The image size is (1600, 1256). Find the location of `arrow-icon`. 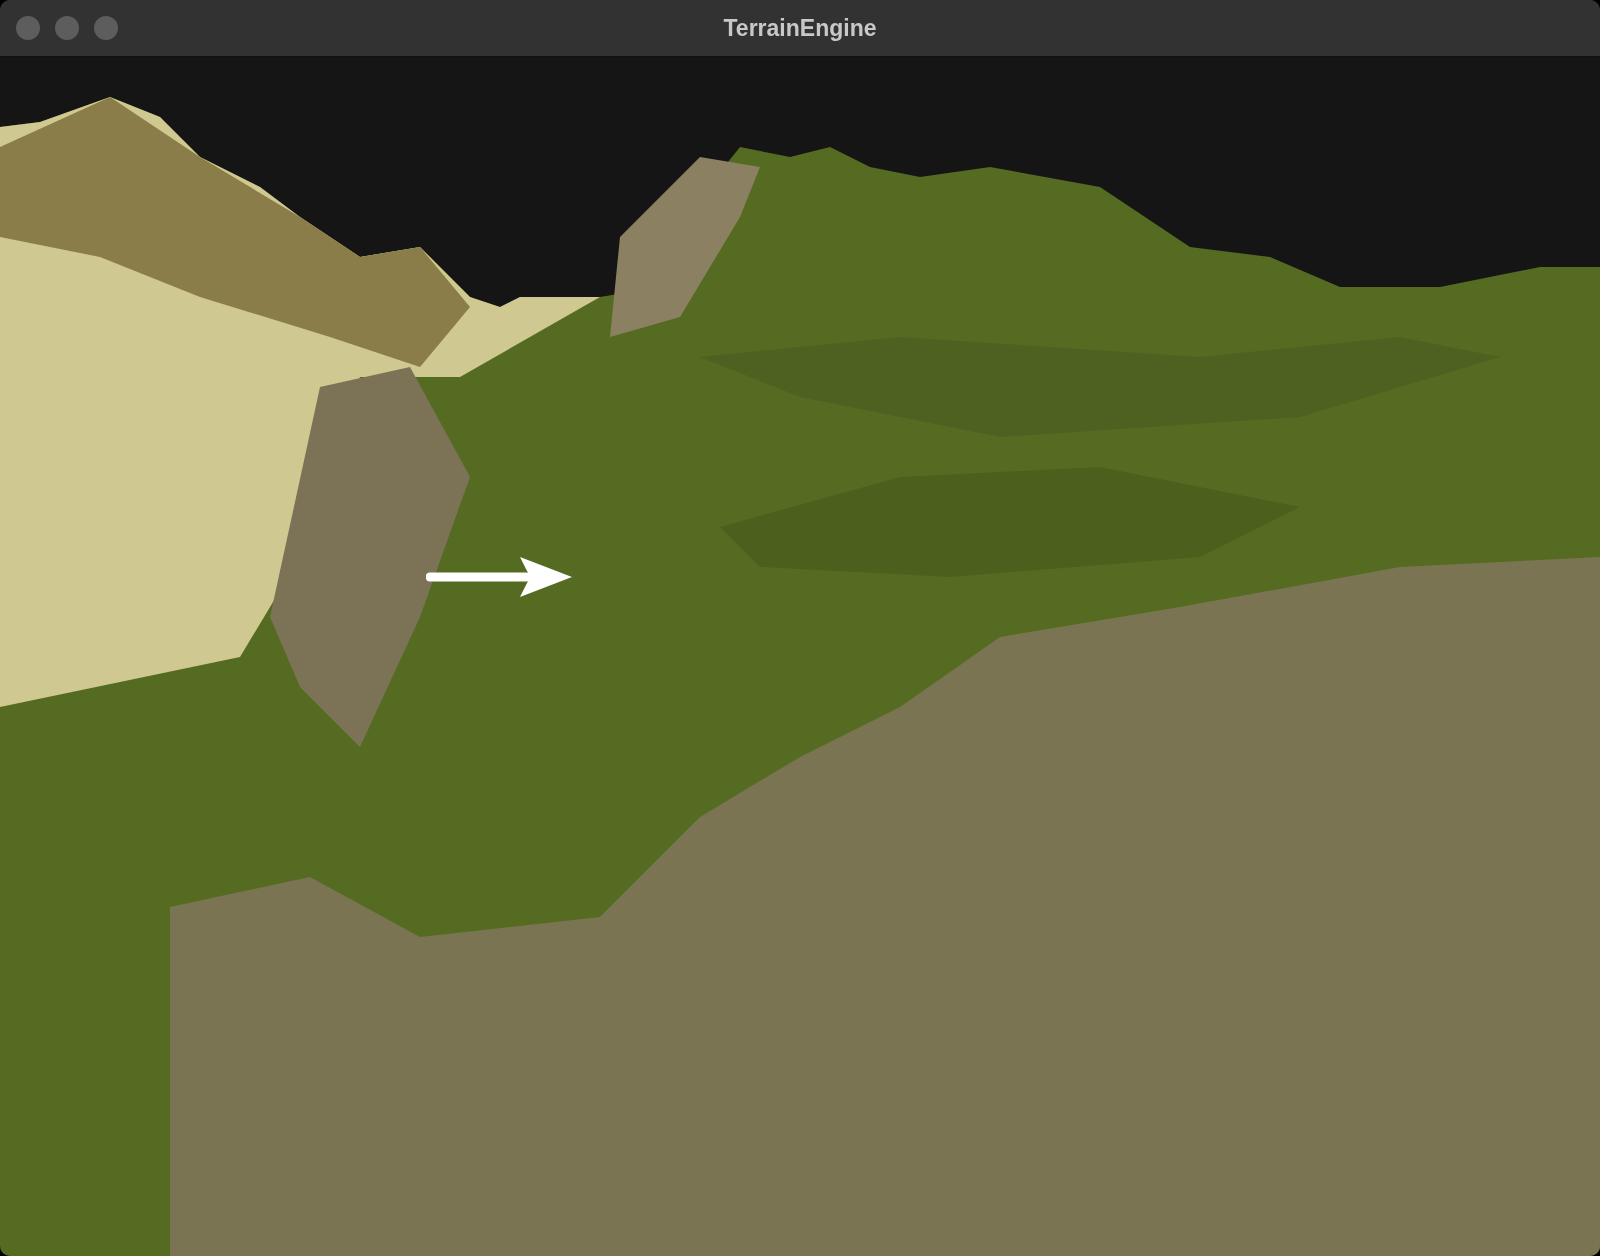

arrow-icon is located at coordinates (499, 577).